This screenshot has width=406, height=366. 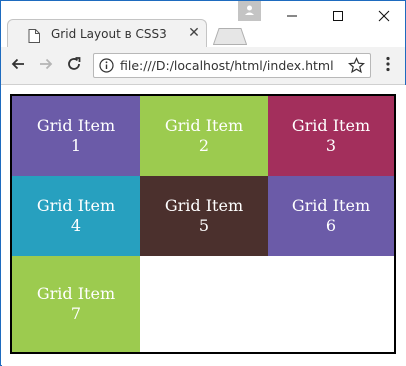 I want to click on grid-item-6: Grid Item 6, so click(x=331, y=216).